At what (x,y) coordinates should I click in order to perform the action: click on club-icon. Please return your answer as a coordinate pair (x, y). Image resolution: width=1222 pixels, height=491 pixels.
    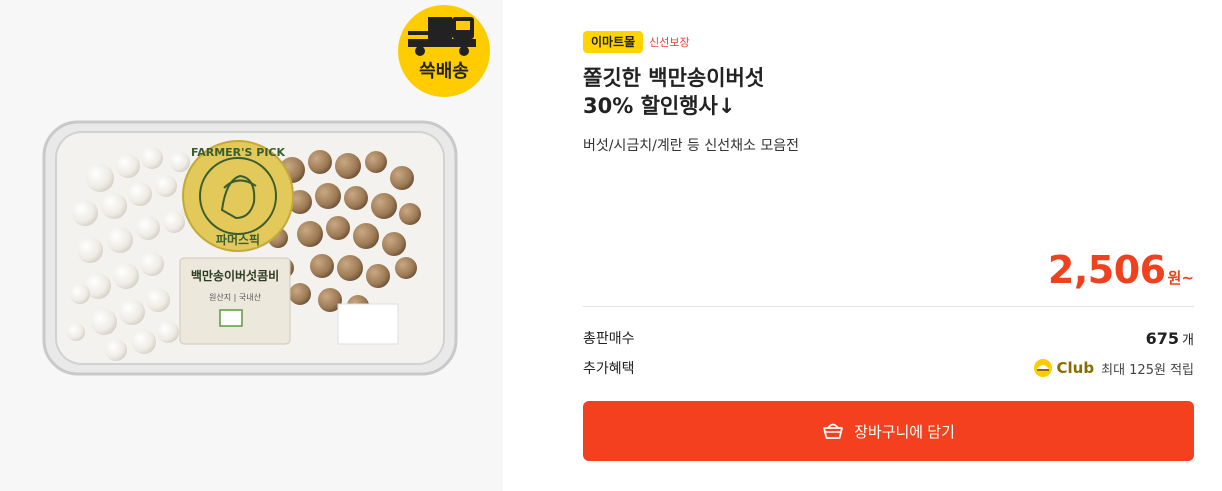
    Looking at the image, I should click on (1042, 368).